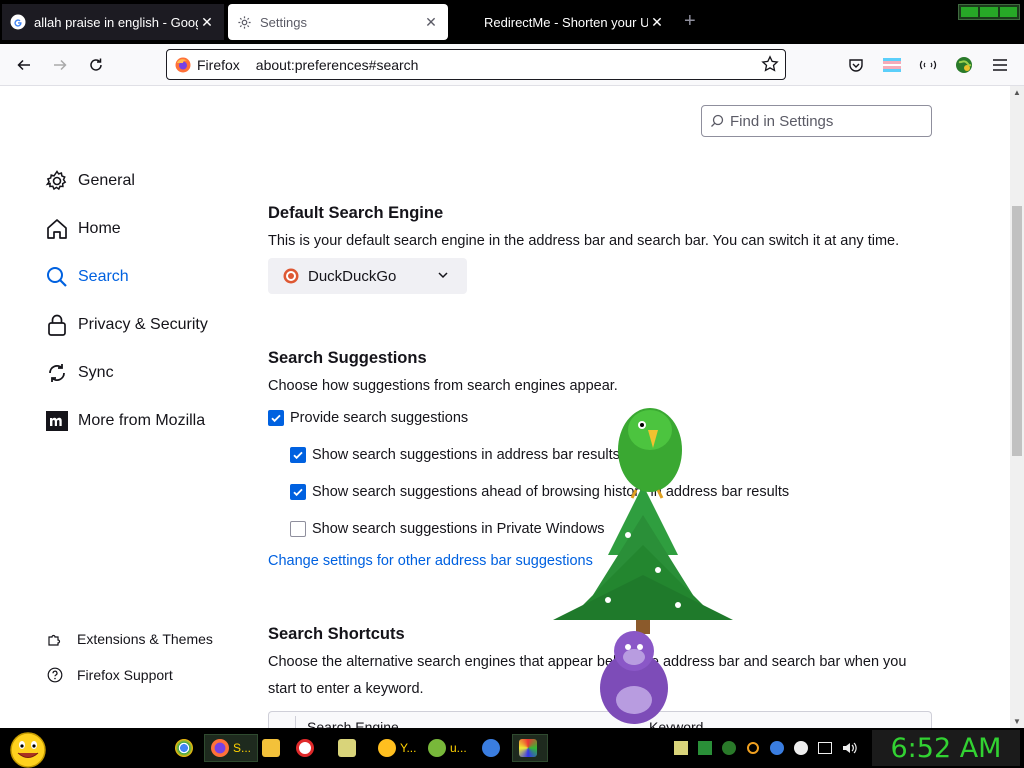  What do you see at coordinates (782, 121) in the screenshot?
I see `find-placeholder: Find in Settings` at bounding box center [782, 121].